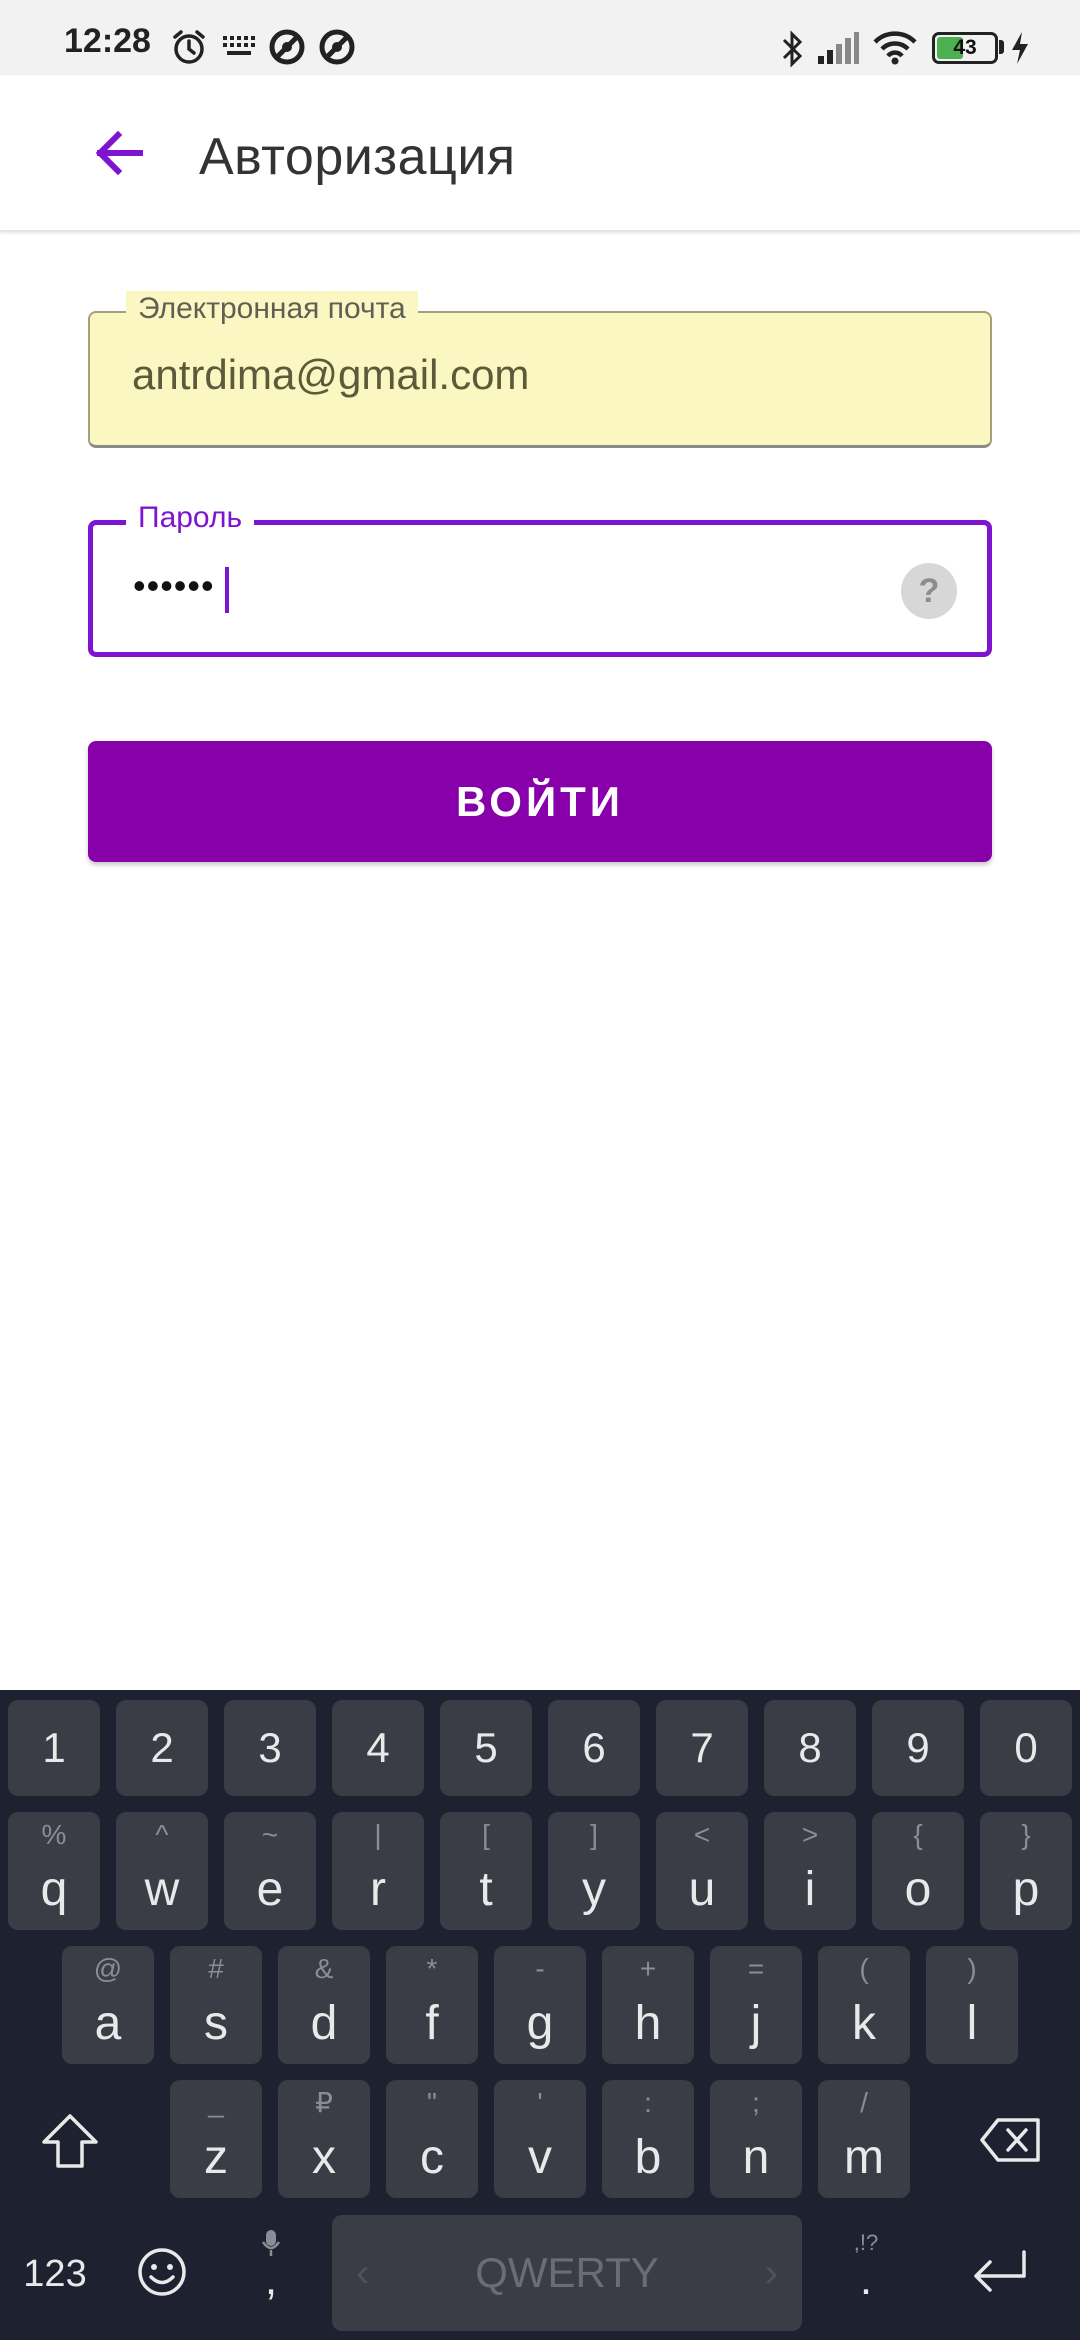 This screenshot has width=1080, height=2340. I want to click on key-label: l, so click(972, 2023).